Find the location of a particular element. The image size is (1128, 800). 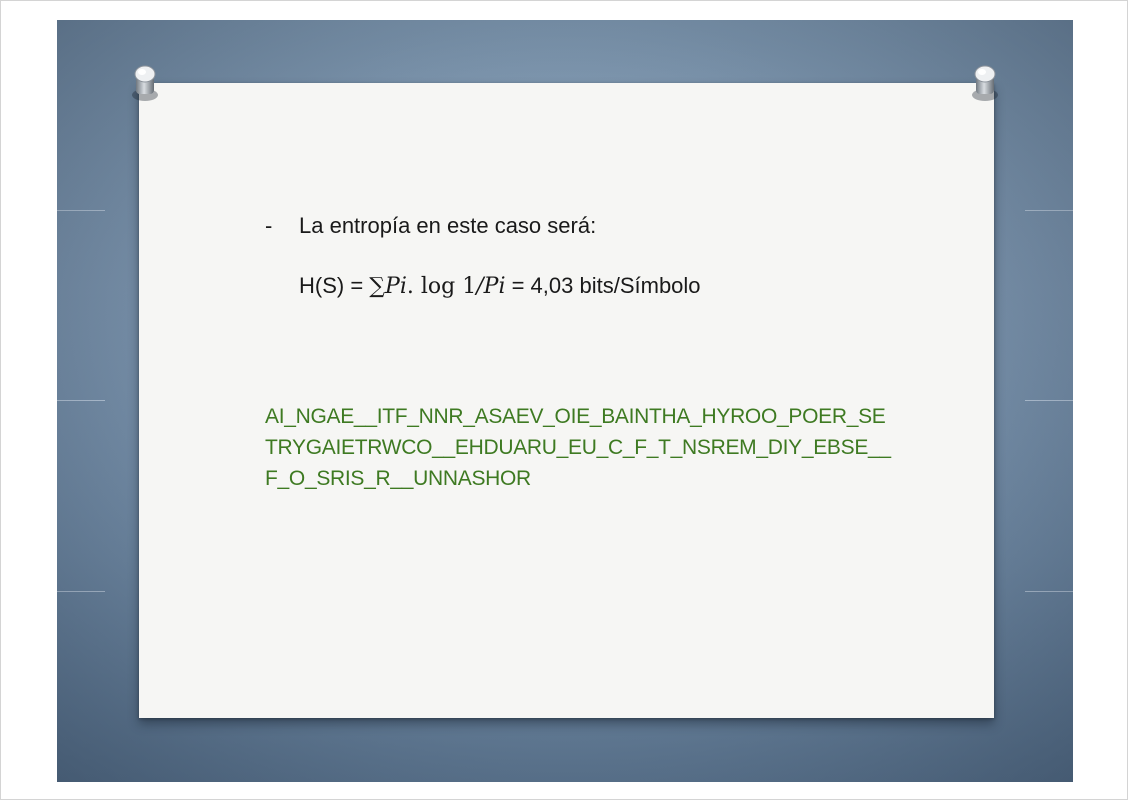

formula-pi-denominator: Pi is located at coordinates (494, 286).